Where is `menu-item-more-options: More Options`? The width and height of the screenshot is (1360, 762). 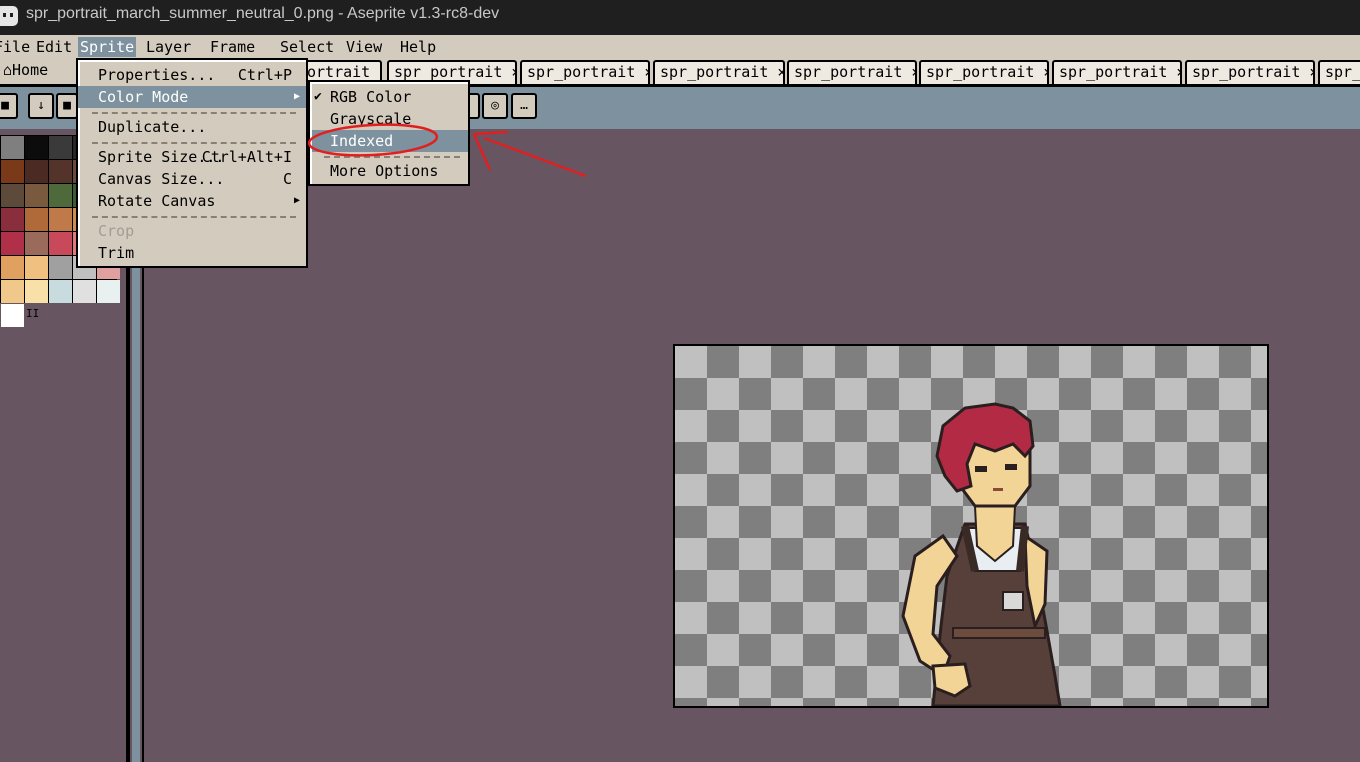
menu-item-more-options: More Options is located at coordinates (389, 171).